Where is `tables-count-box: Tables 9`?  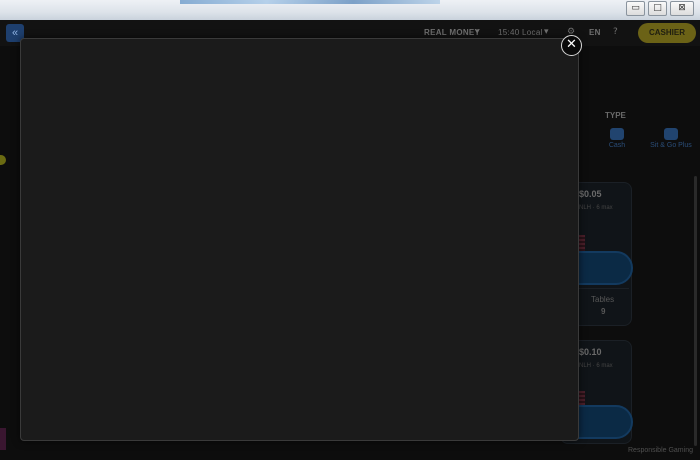 tables-count-box: Tables 9 is located at coordinates (604, 305).